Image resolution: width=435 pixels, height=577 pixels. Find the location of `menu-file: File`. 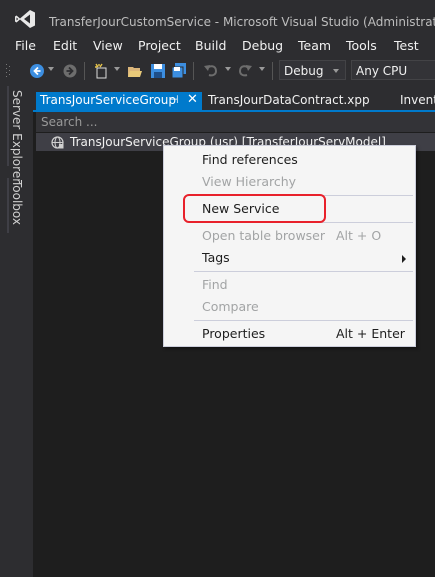

menu-file: File is located at coordinates (25, 45).